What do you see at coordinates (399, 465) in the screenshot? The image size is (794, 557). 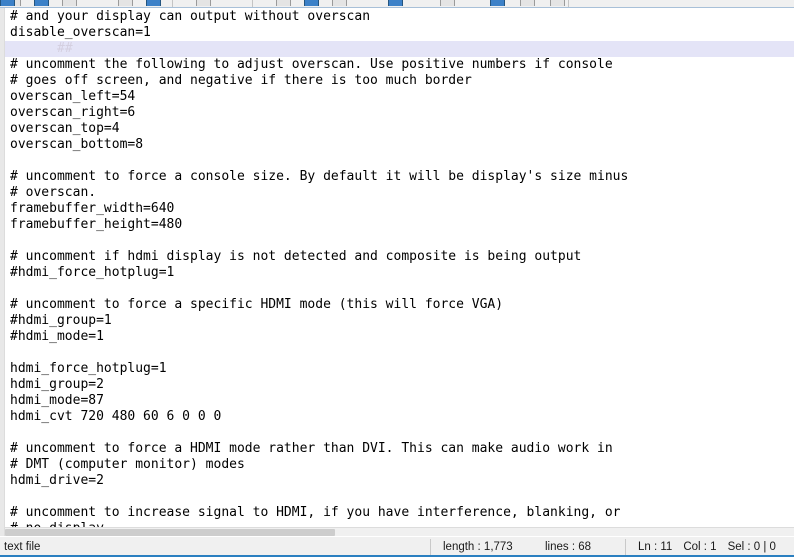 I see `code-line: # DMT (computer monitor) modes` at bounding box center [399, 465].